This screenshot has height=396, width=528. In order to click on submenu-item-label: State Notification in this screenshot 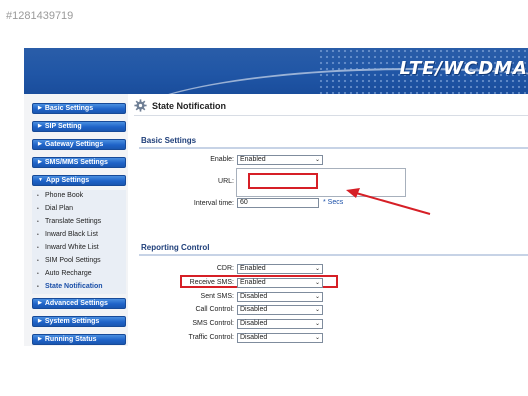, I will do `click(74, 286)`.